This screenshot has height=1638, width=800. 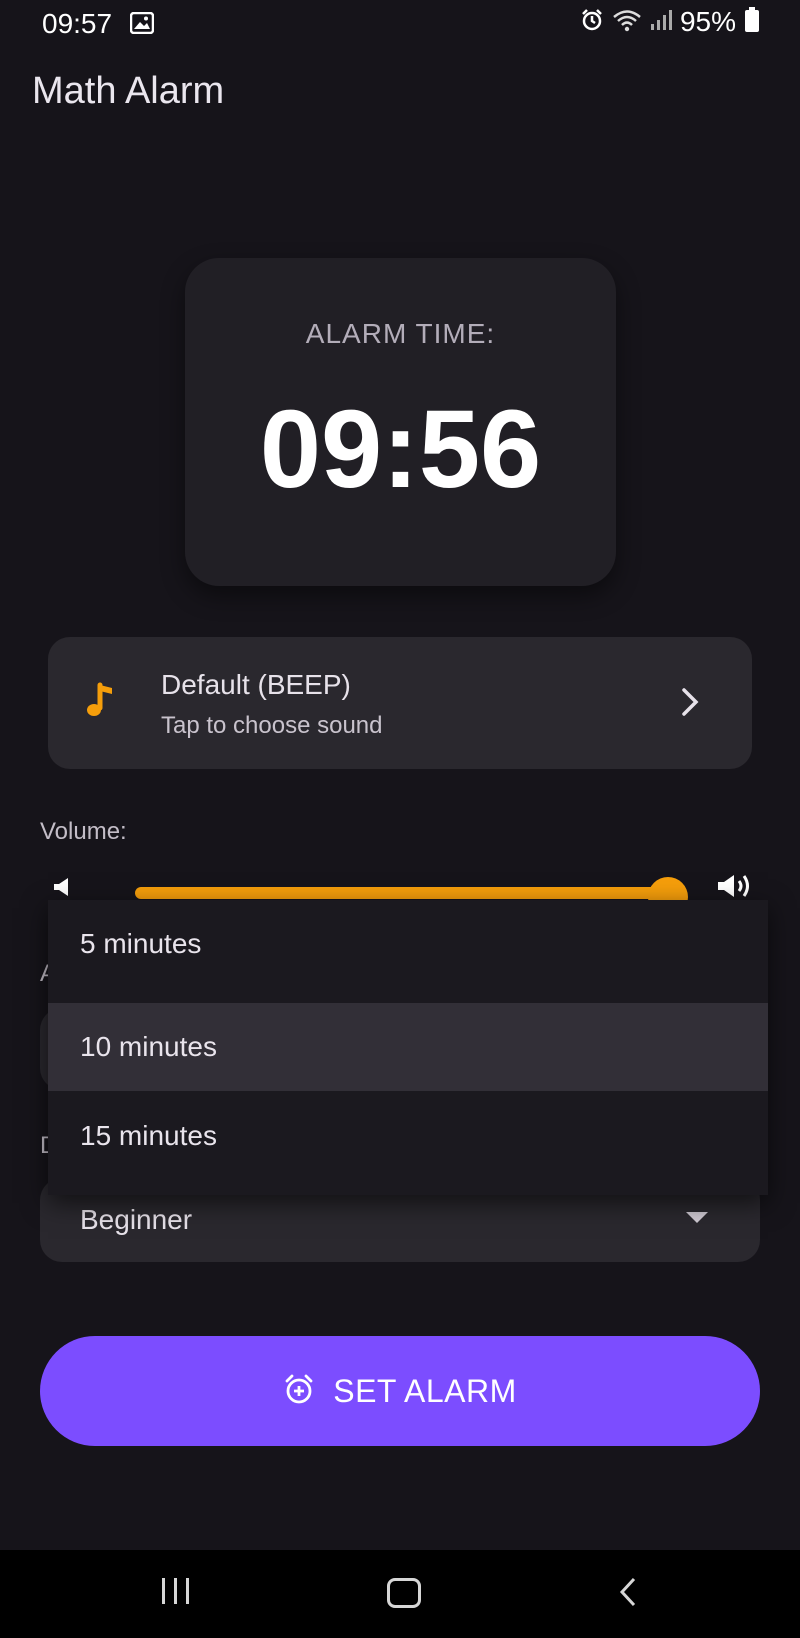 I want to click on dropdown-arrow-icon, so click(x=697, y=1217).